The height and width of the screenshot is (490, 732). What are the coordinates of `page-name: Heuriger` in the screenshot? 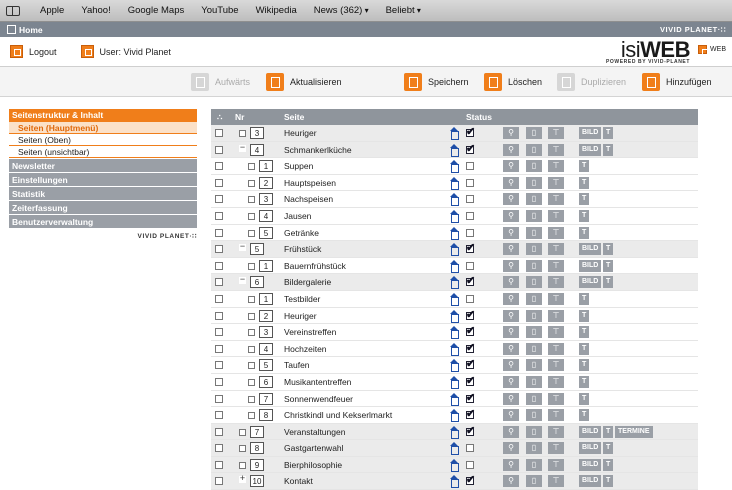 It's located at (300, 316).